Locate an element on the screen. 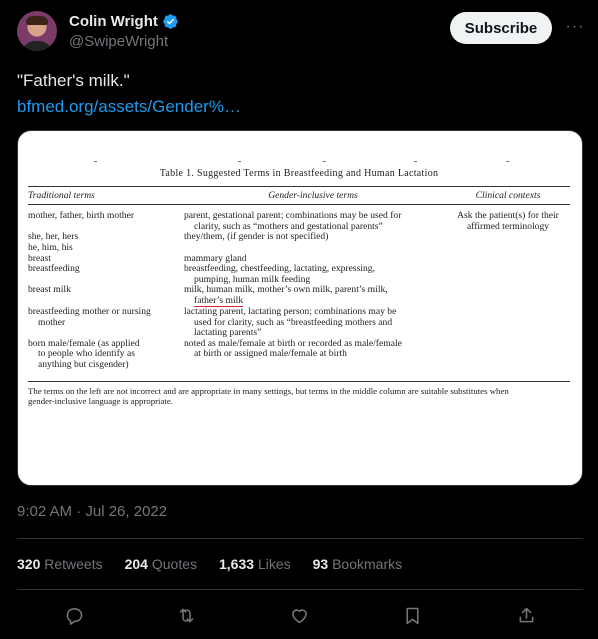  share-icon is located at coordinates (526, 615).